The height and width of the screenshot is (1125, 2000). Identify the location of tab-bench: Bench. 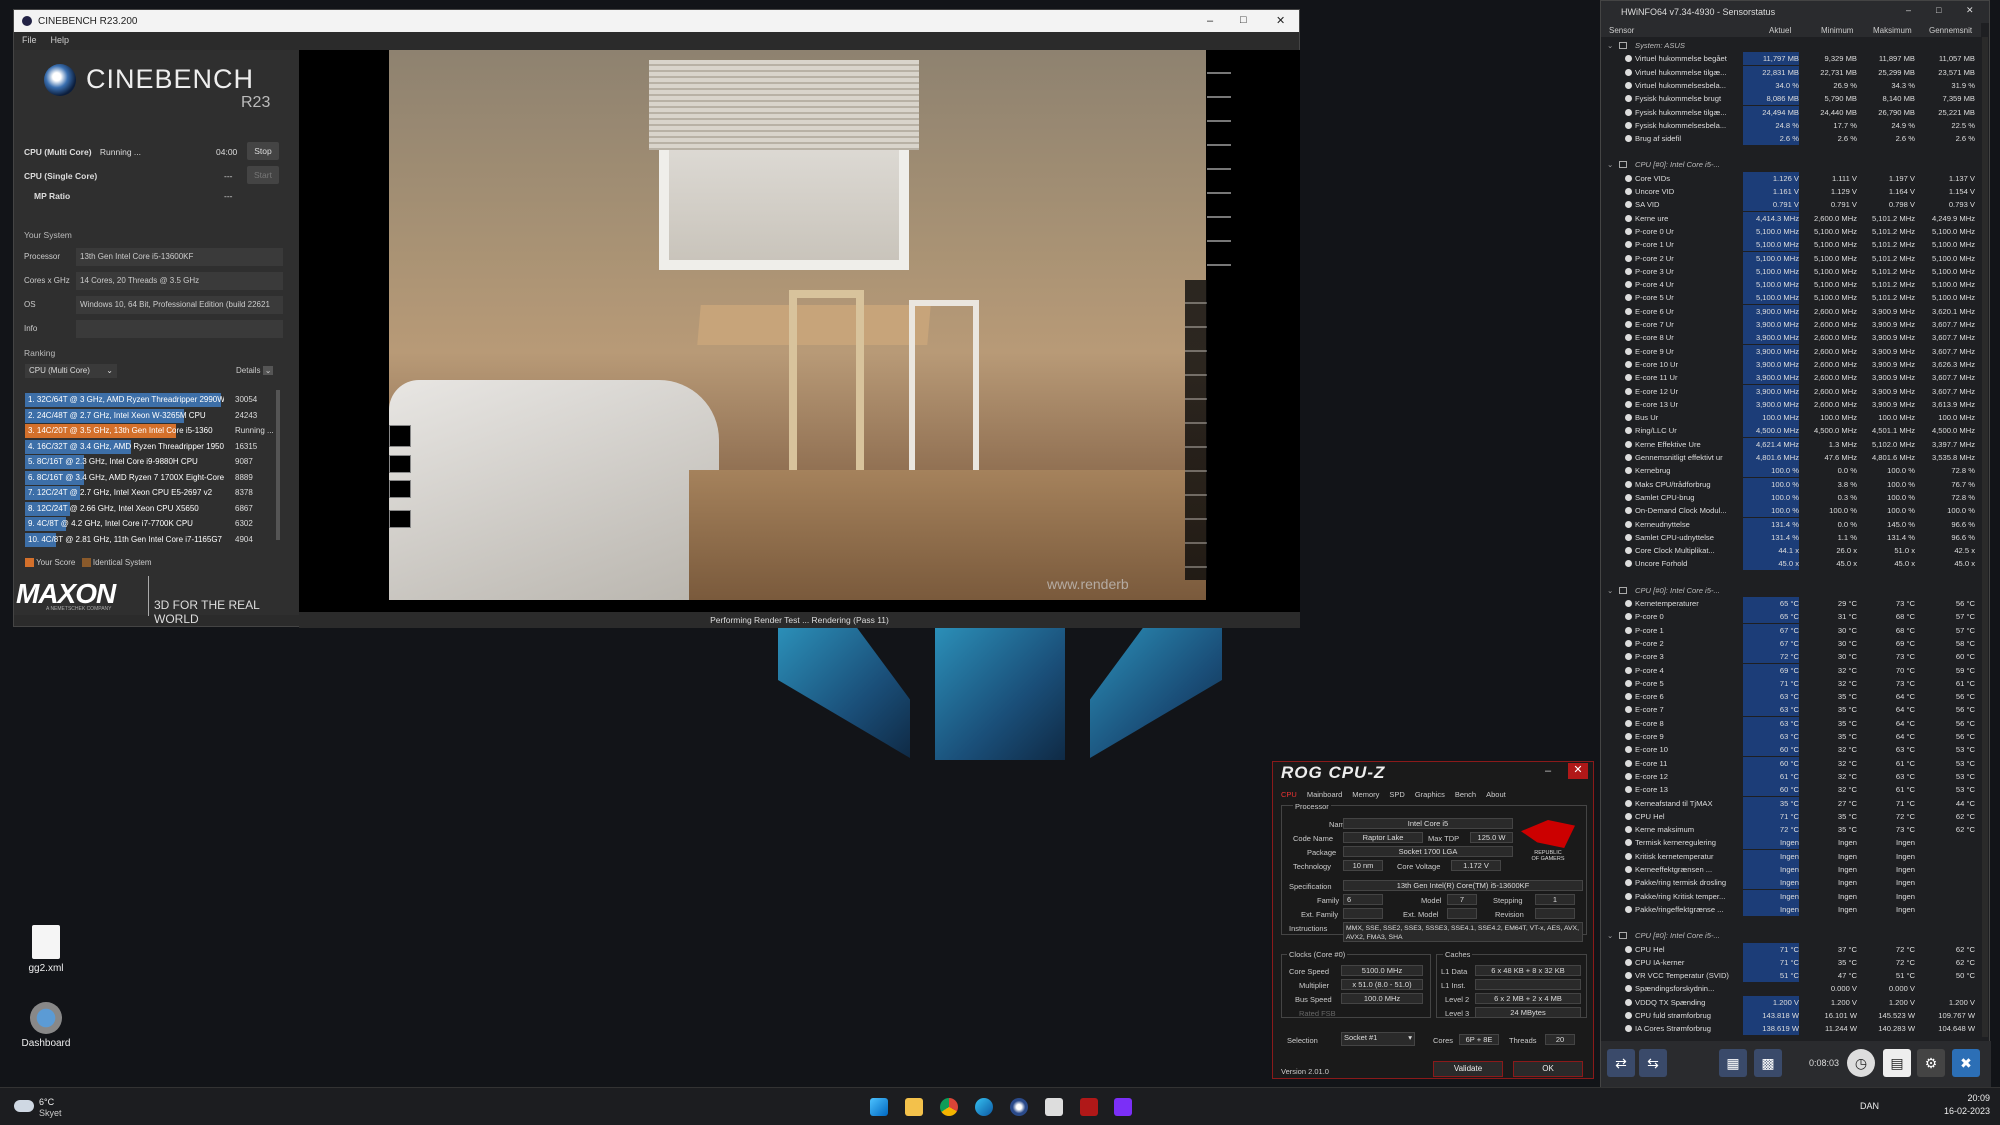
(1465, 794).